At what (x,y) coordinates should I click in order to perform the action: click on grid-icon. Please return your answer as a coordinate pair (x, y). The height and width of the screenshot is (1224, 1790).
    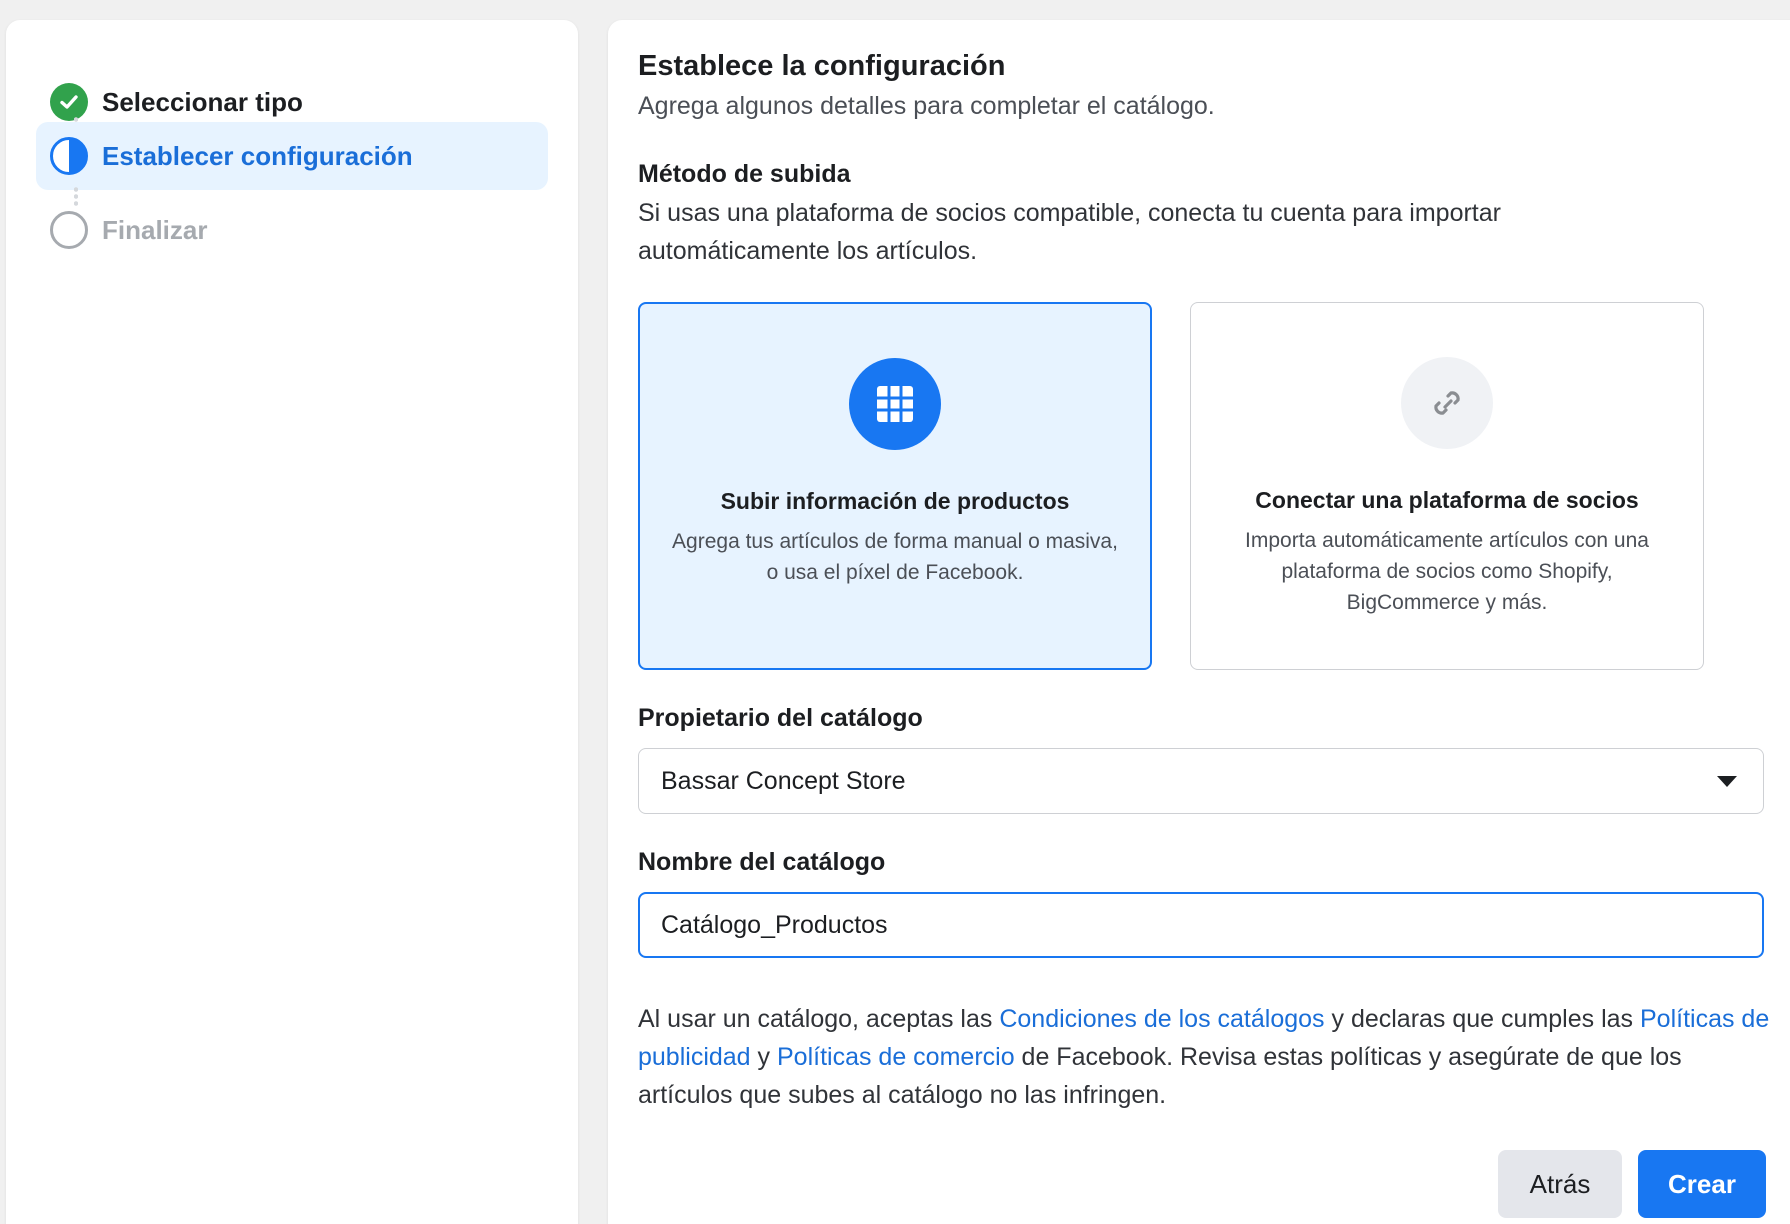
    Looking at the image, I should click on (895, 404).